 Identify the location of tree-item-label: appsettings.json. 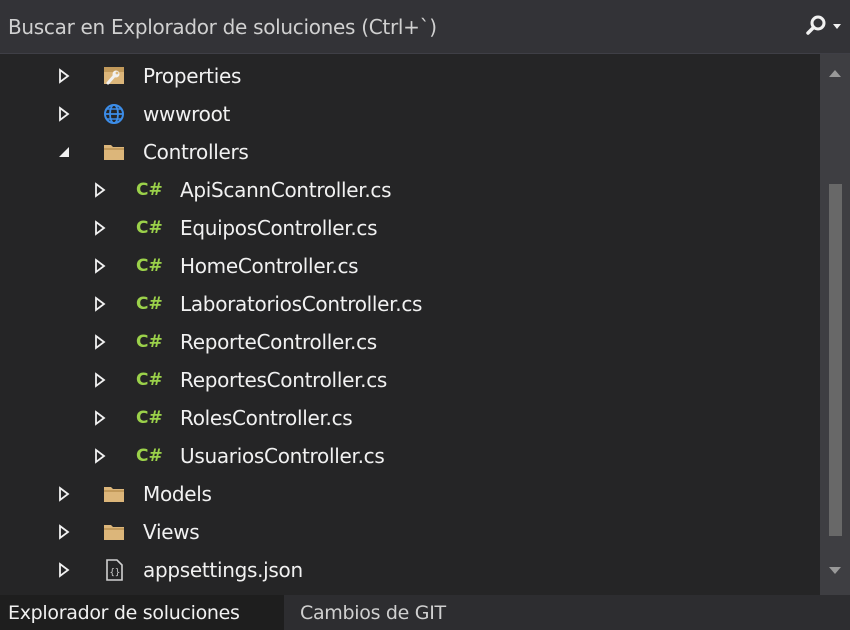
(223, 570).